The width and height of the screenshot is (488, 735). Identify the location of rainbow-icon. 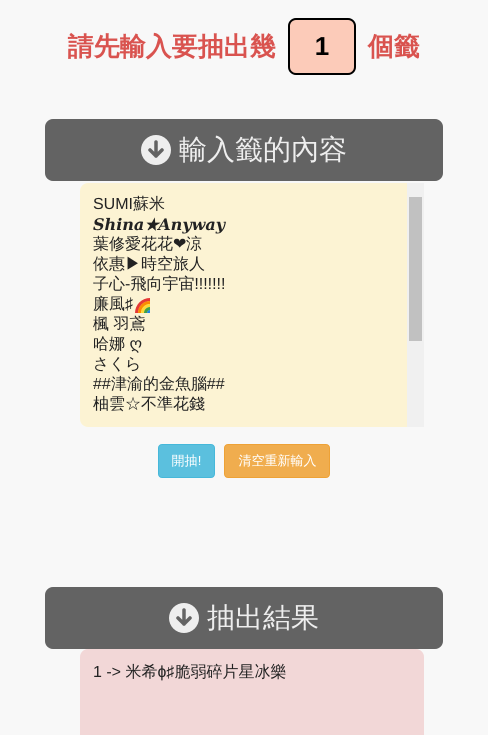
(142, 305).